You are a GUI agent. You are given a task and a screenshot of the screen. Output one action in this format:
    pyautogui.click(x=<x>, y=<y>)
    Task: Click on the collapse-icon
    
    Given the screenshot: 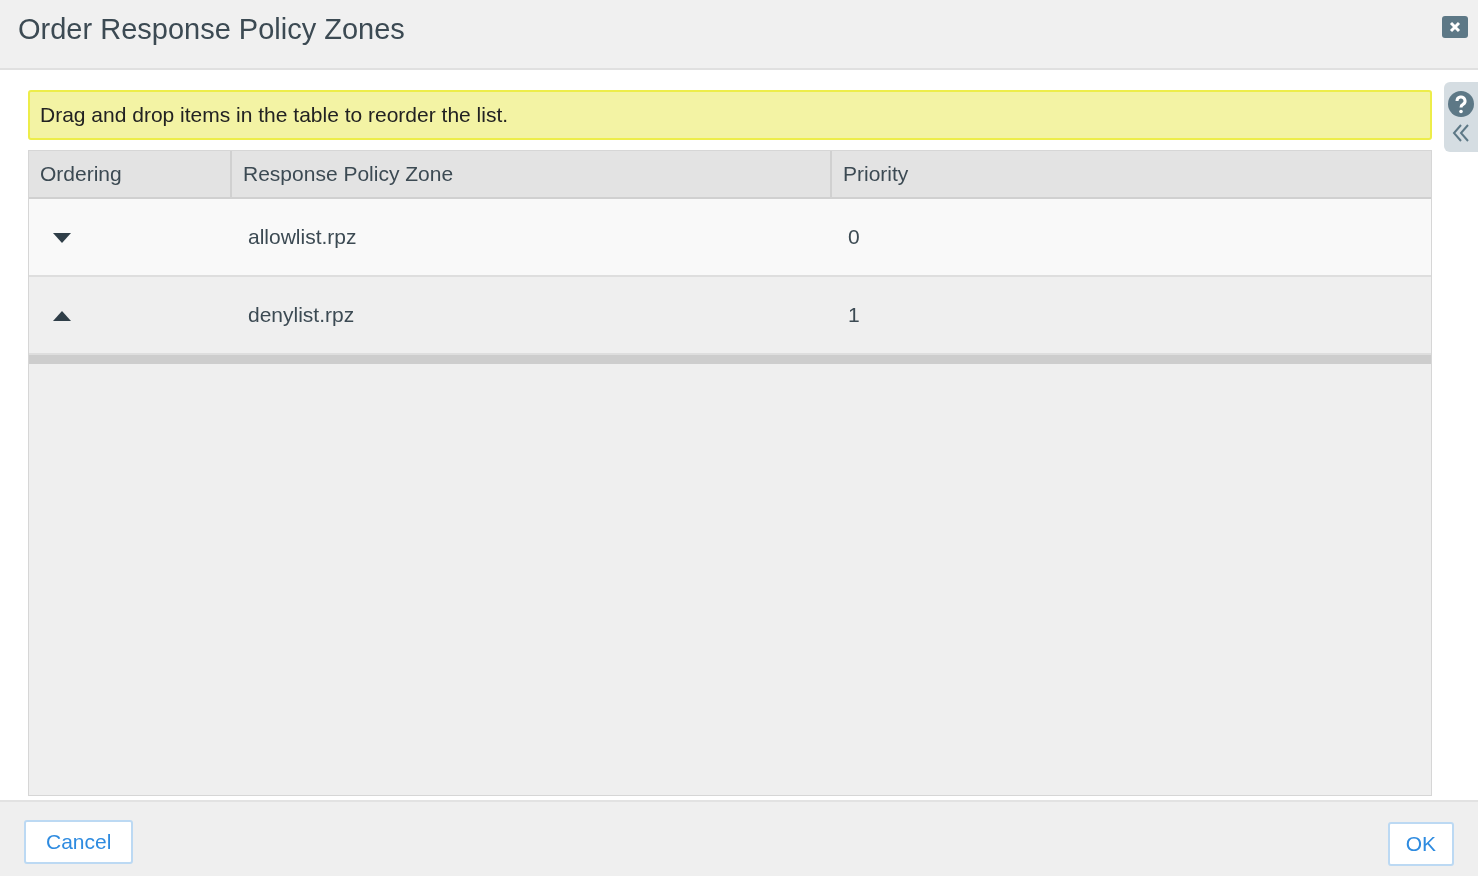 What is the action you would take?
    pyautogui.click(x=1461, y=133)
    